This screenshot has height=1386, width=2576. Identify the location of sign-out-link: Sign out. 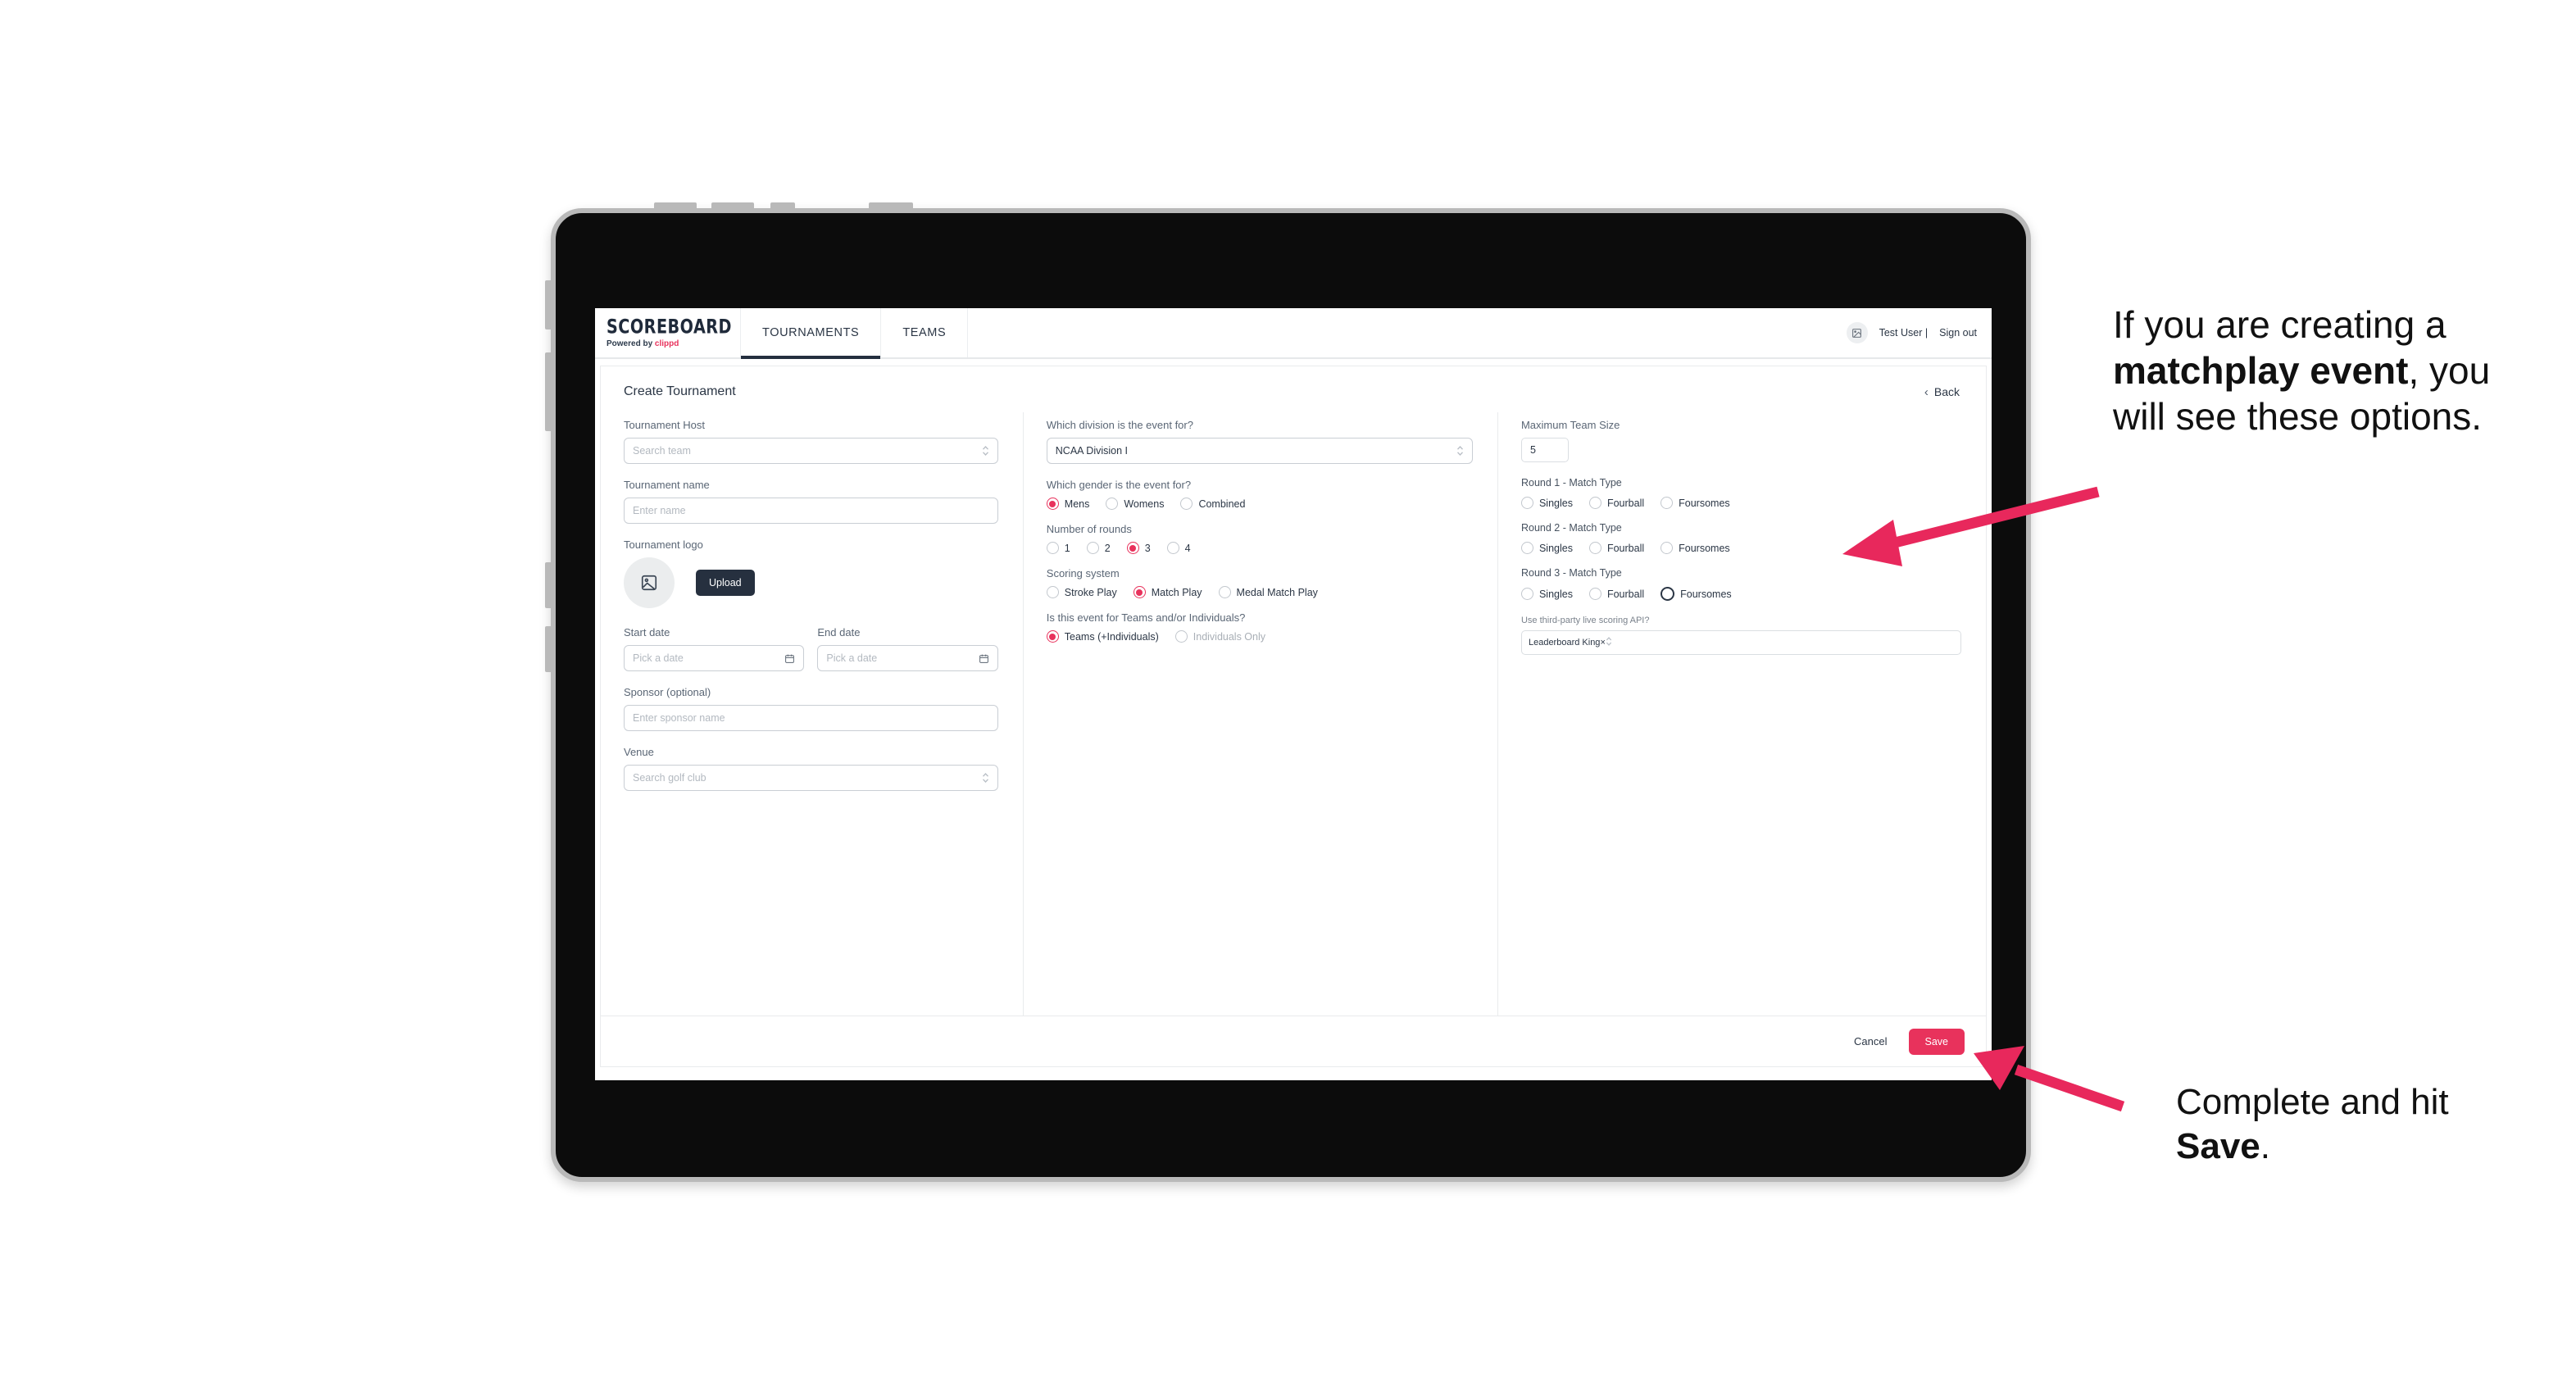
(1958, 333).